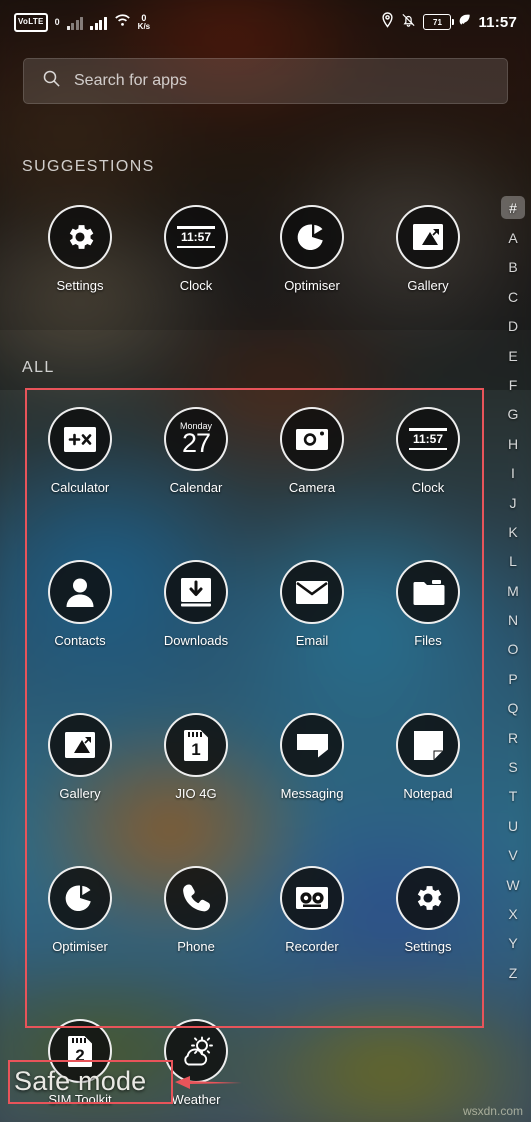 The height and width of the screenshot is (1122, 531). I want to click on index-letter-x: X, so click(512, 914).